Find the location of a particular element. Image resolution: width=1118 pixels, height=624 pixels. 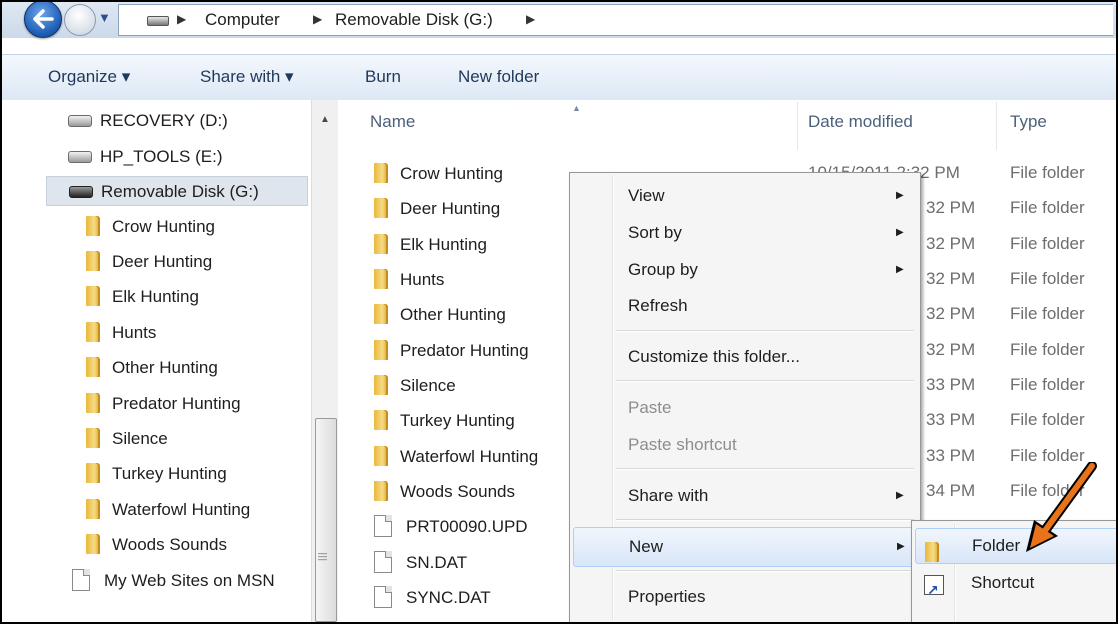

file-row: Elk Hunting is located at coordinates (430, 245).